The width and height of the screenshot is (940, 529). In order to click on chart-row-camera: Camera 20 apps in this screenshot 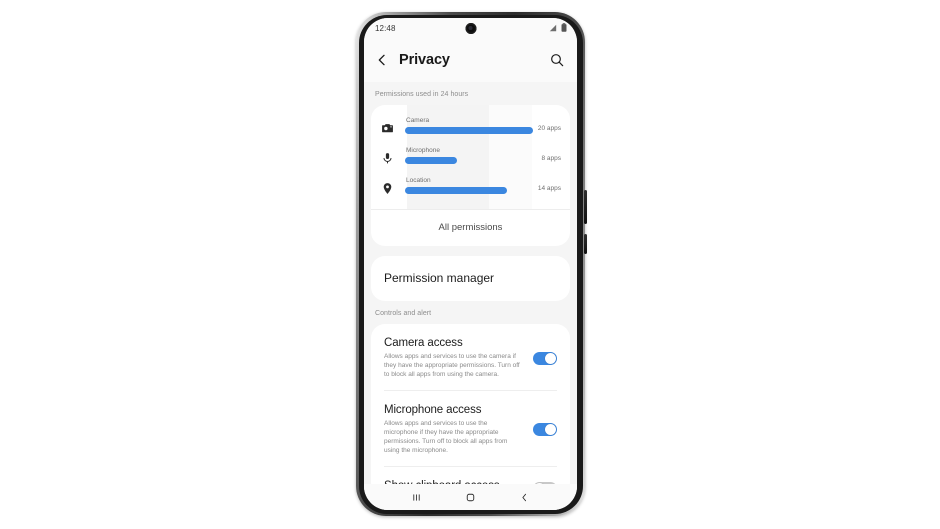, I will do `click(470, 128)`.